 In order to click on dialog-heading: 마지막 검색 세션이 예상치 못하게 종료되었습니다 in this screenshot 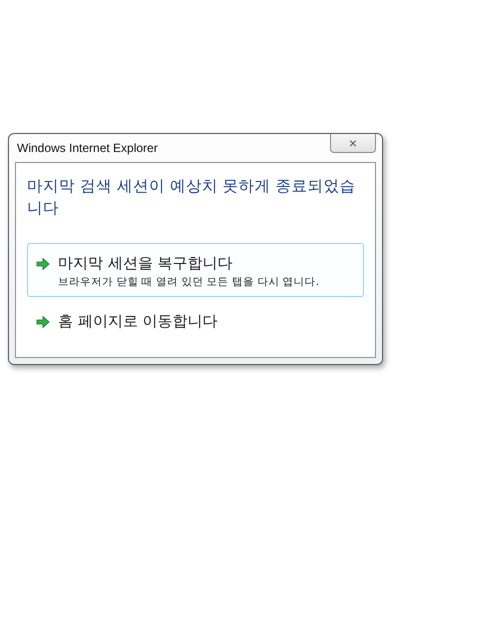, I will do `click(192, 197)`.